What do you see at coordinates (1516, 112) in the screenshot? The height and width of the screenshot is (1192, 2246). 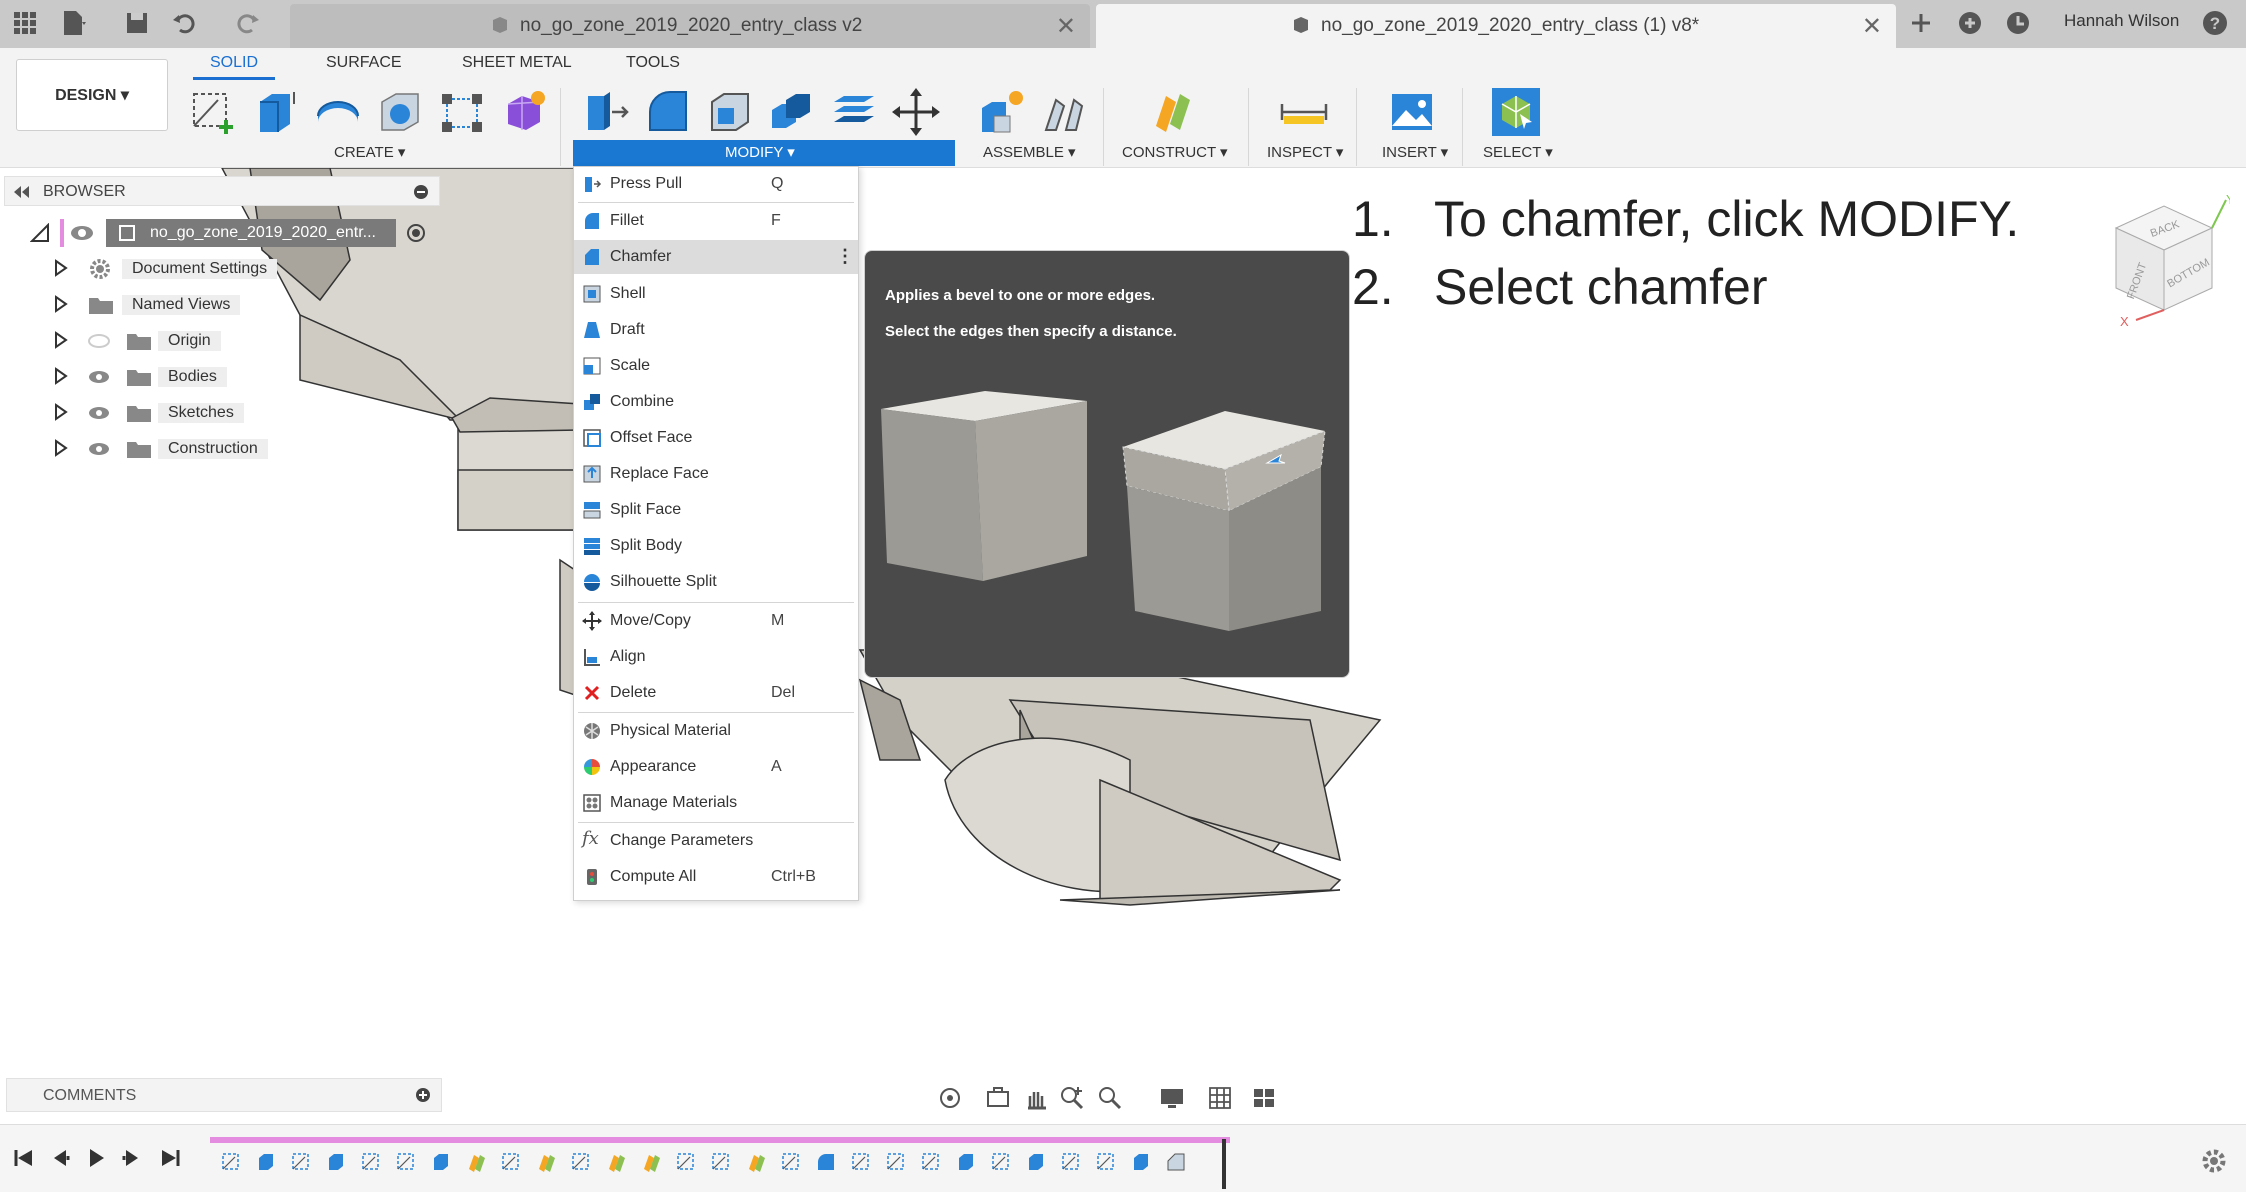 I see `select-icon` at bounding box center [1516, 112].